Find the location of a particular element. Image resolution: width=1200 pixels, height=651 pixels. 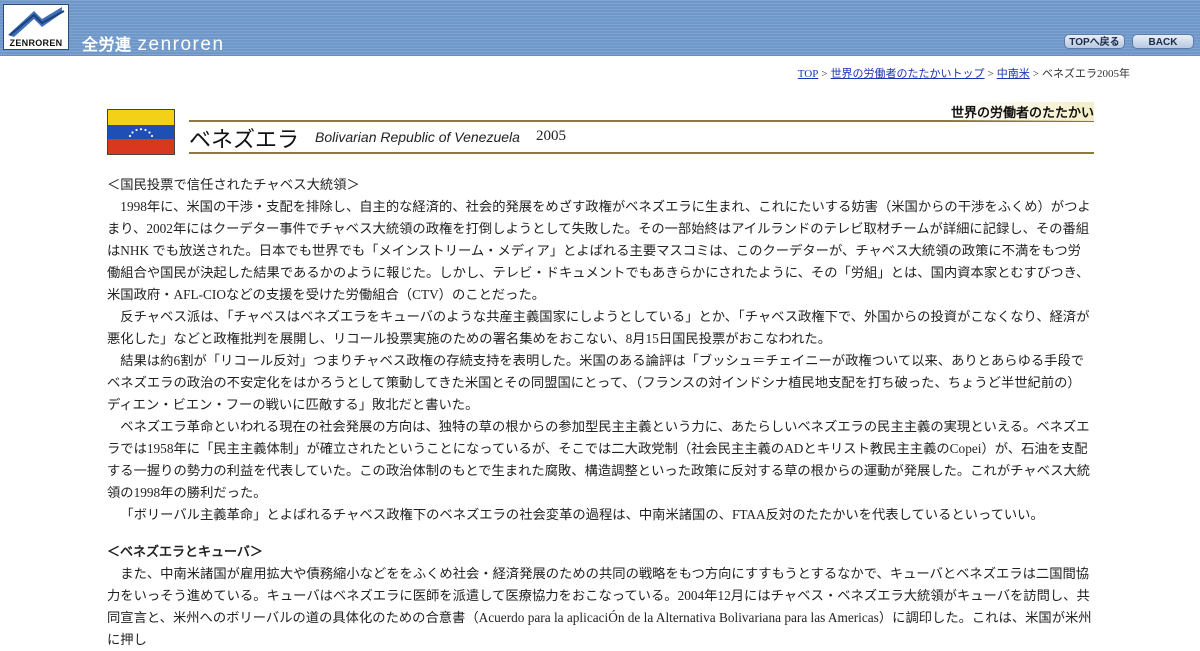

site-header: ZENROREN 全労連 zenroren TOPへ戻る BACK is located at coordinates (600, 28).